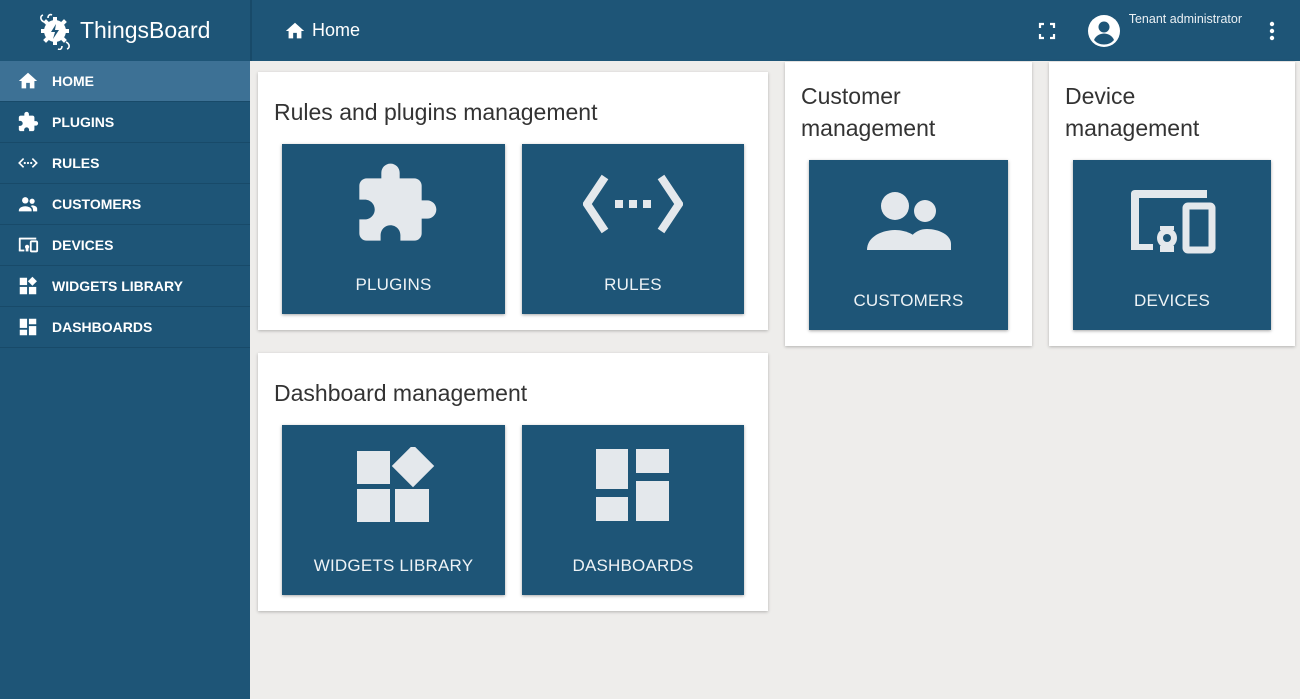  Describe the element at coordinates (1100, 96) in the screenshot. I see `card-title-line1: Device` at that location.